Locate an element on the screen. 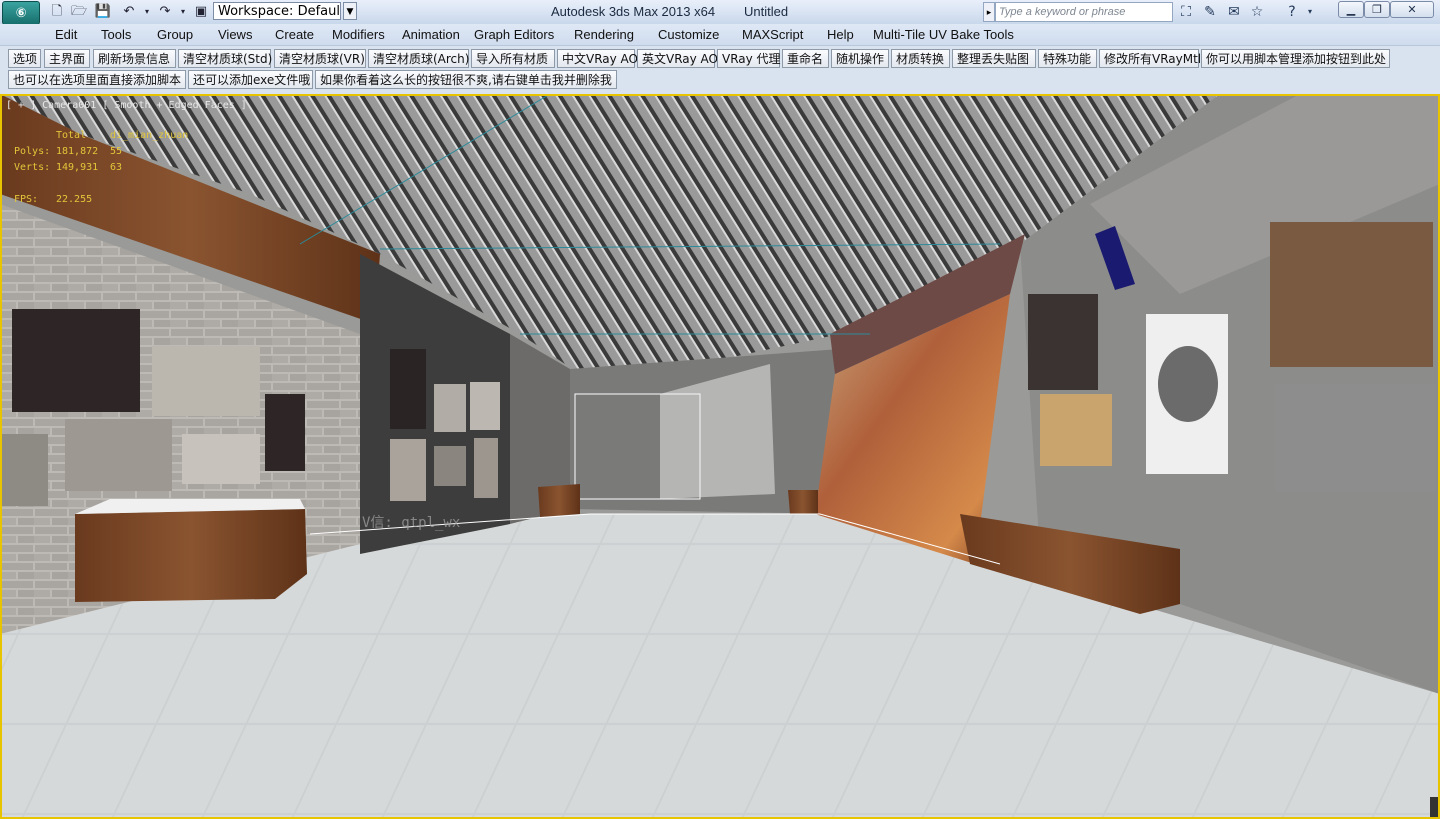  search-expand-icon: ▸ is located at coordinates (989, 12).